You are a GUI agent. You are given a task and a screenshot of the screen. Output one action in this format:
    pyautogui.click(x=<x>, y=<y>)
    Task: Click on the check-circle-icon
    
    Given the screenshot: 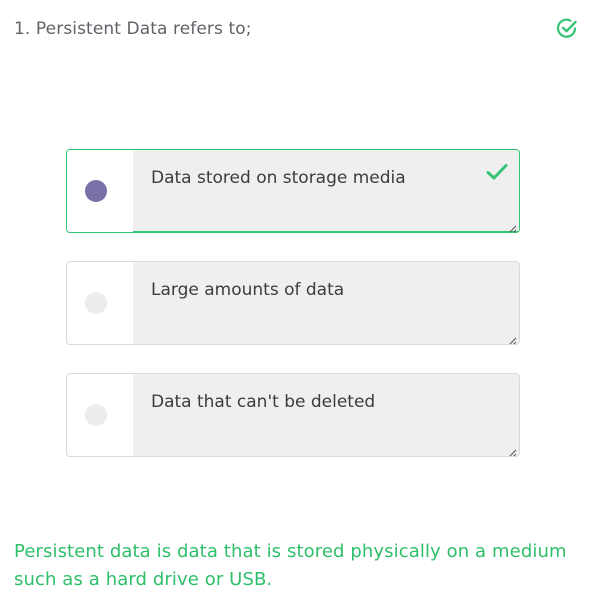 What is the action you would take?
    pyautogui.click(x=567, y=28)
    